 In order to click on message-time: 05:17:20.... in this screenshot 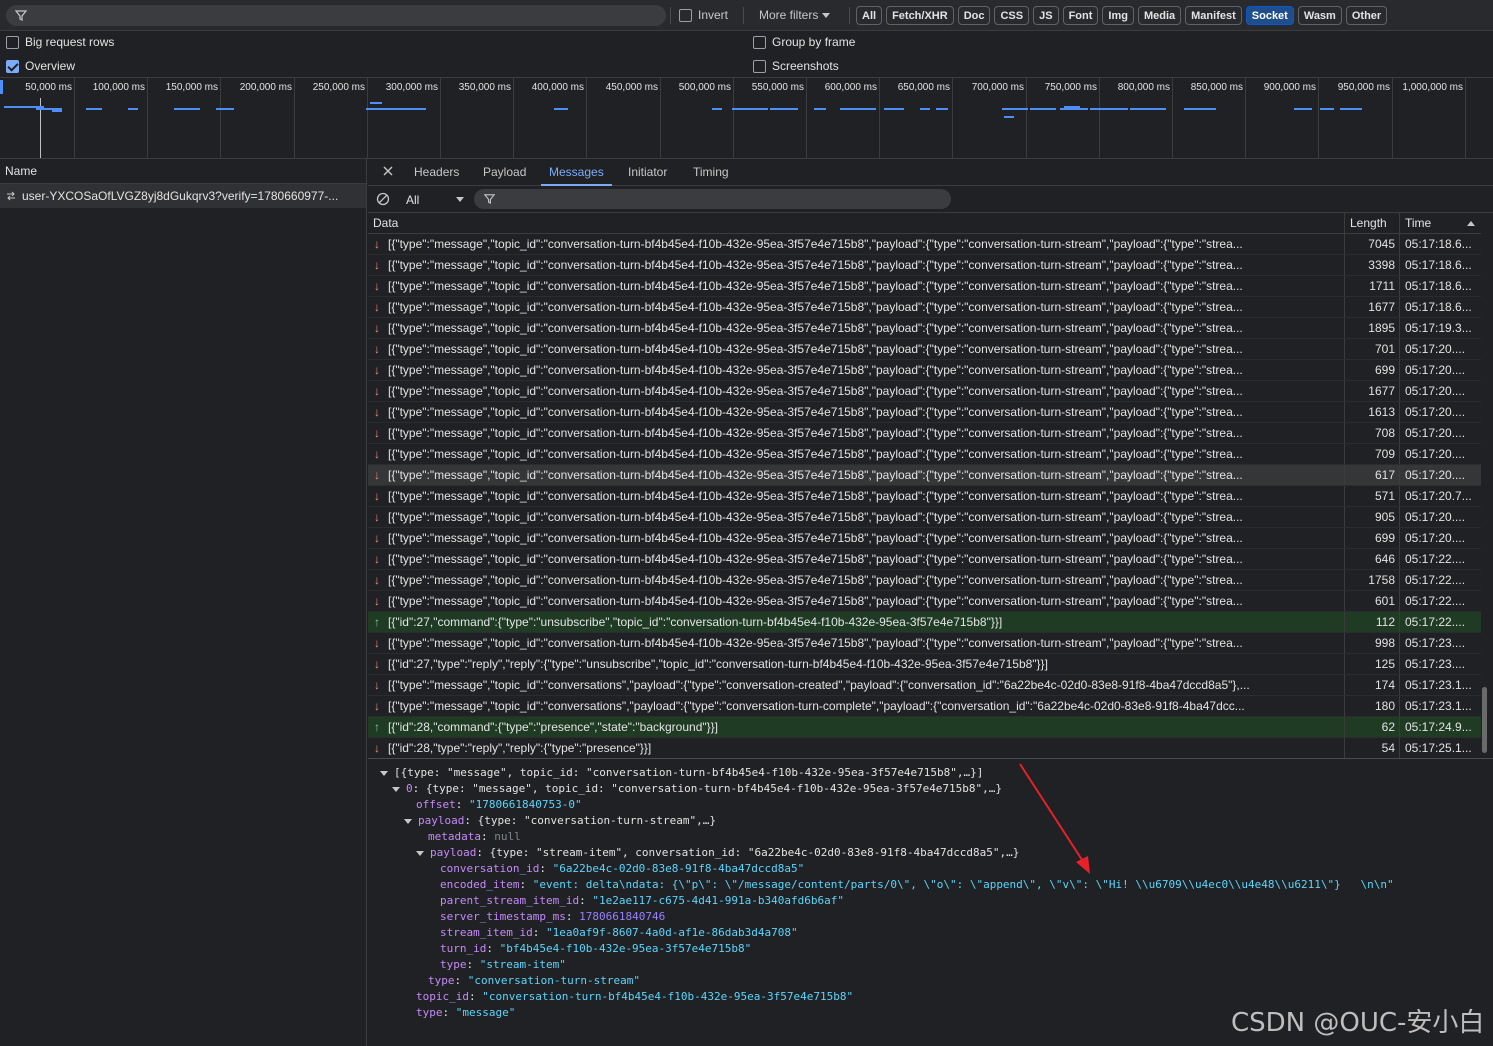, I will do `click(1435, 433)`.